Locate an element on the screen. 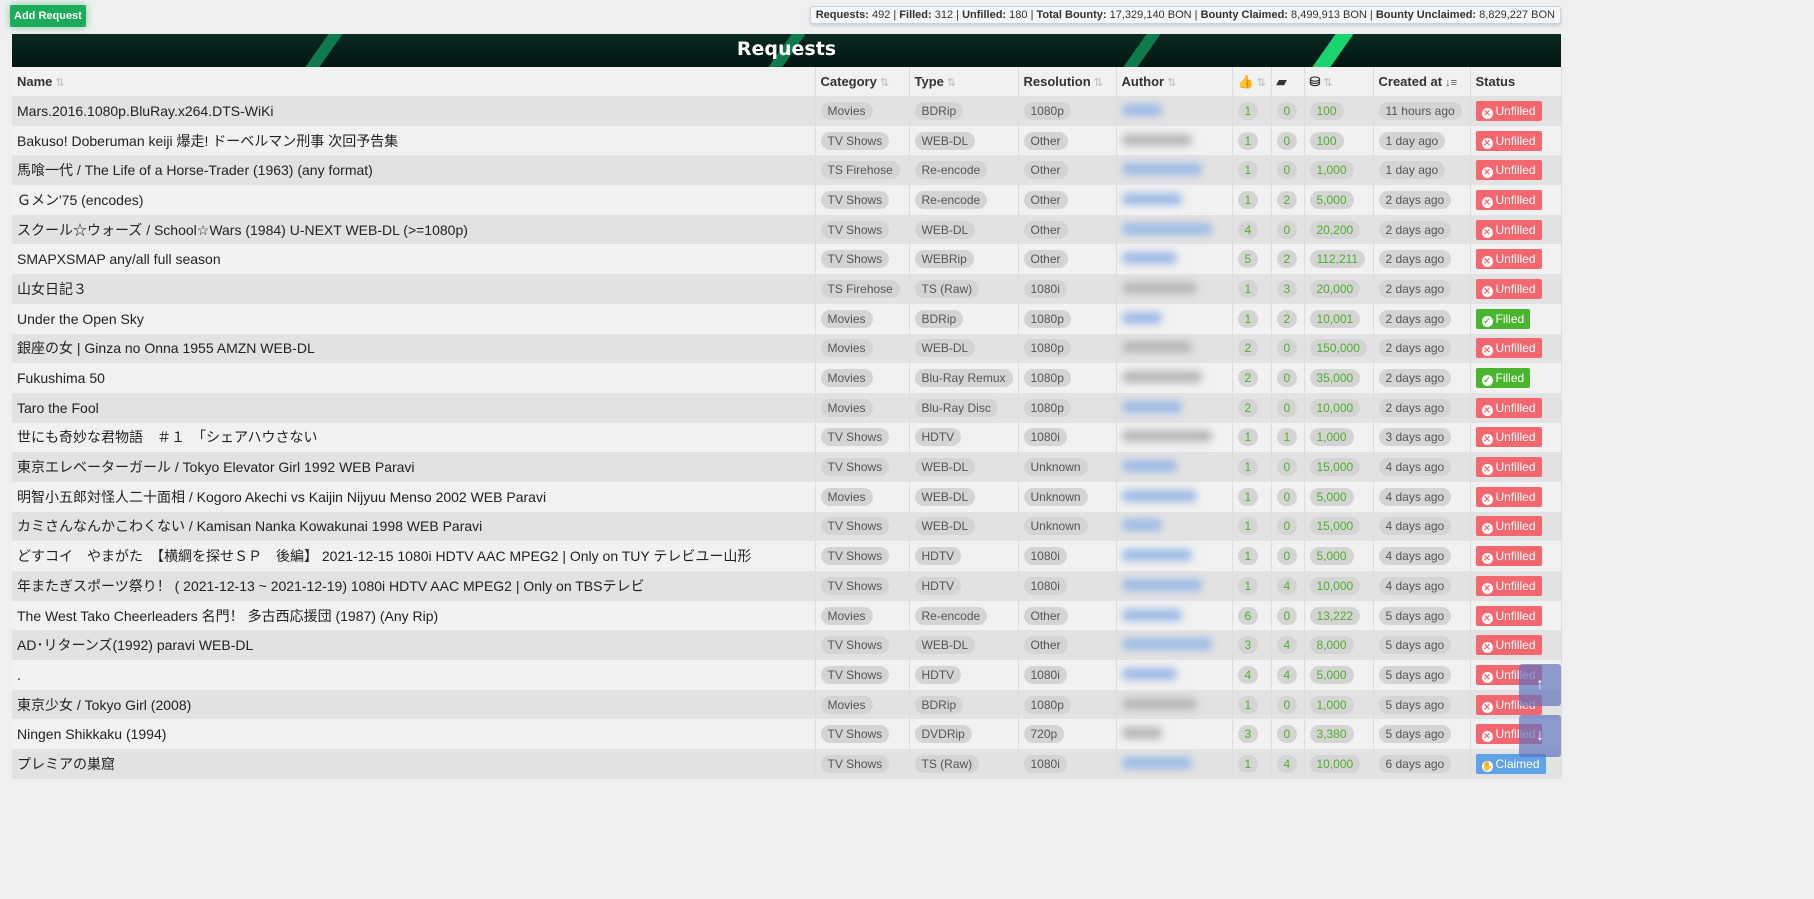  column-header-category: Category ⇅ is located at coordinates (862, 81).